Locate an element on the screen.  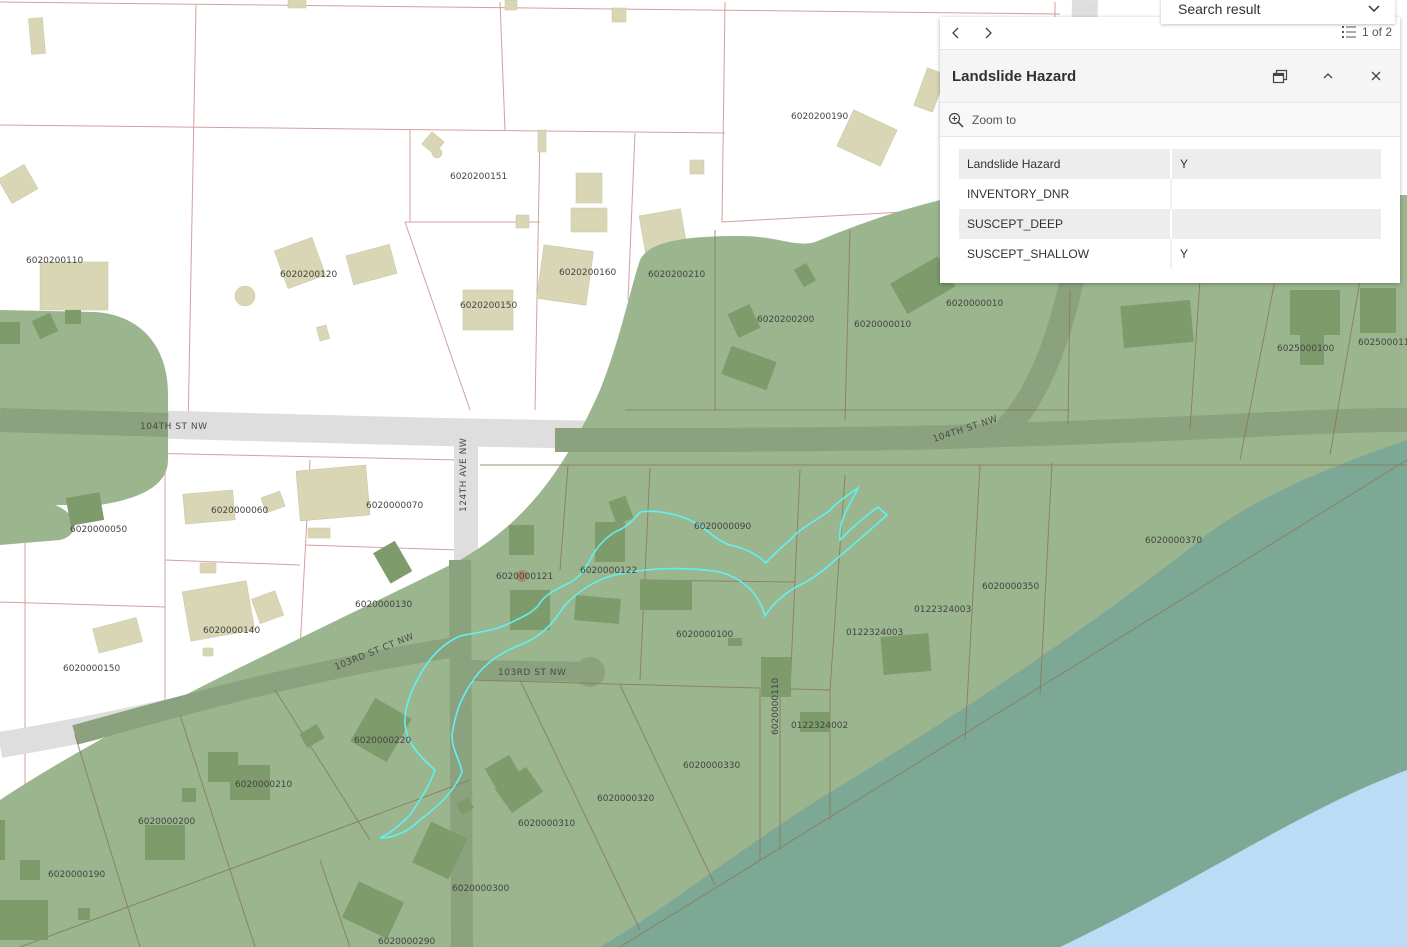
parcel-label: 6020000290 is located at coordinates (407, 942).